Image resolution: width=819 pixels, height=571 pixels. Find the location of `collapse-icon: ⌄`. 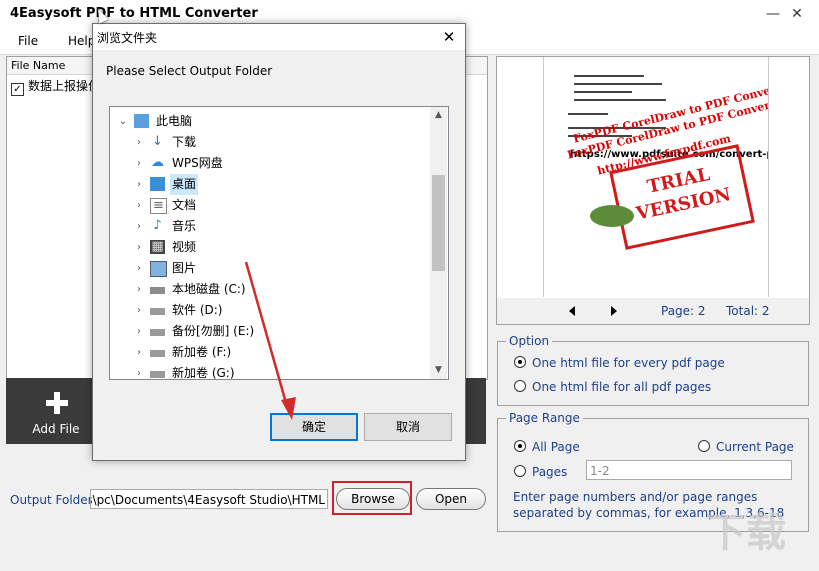

collapse-icon: ⌄ is located at coordinates (123, 121).